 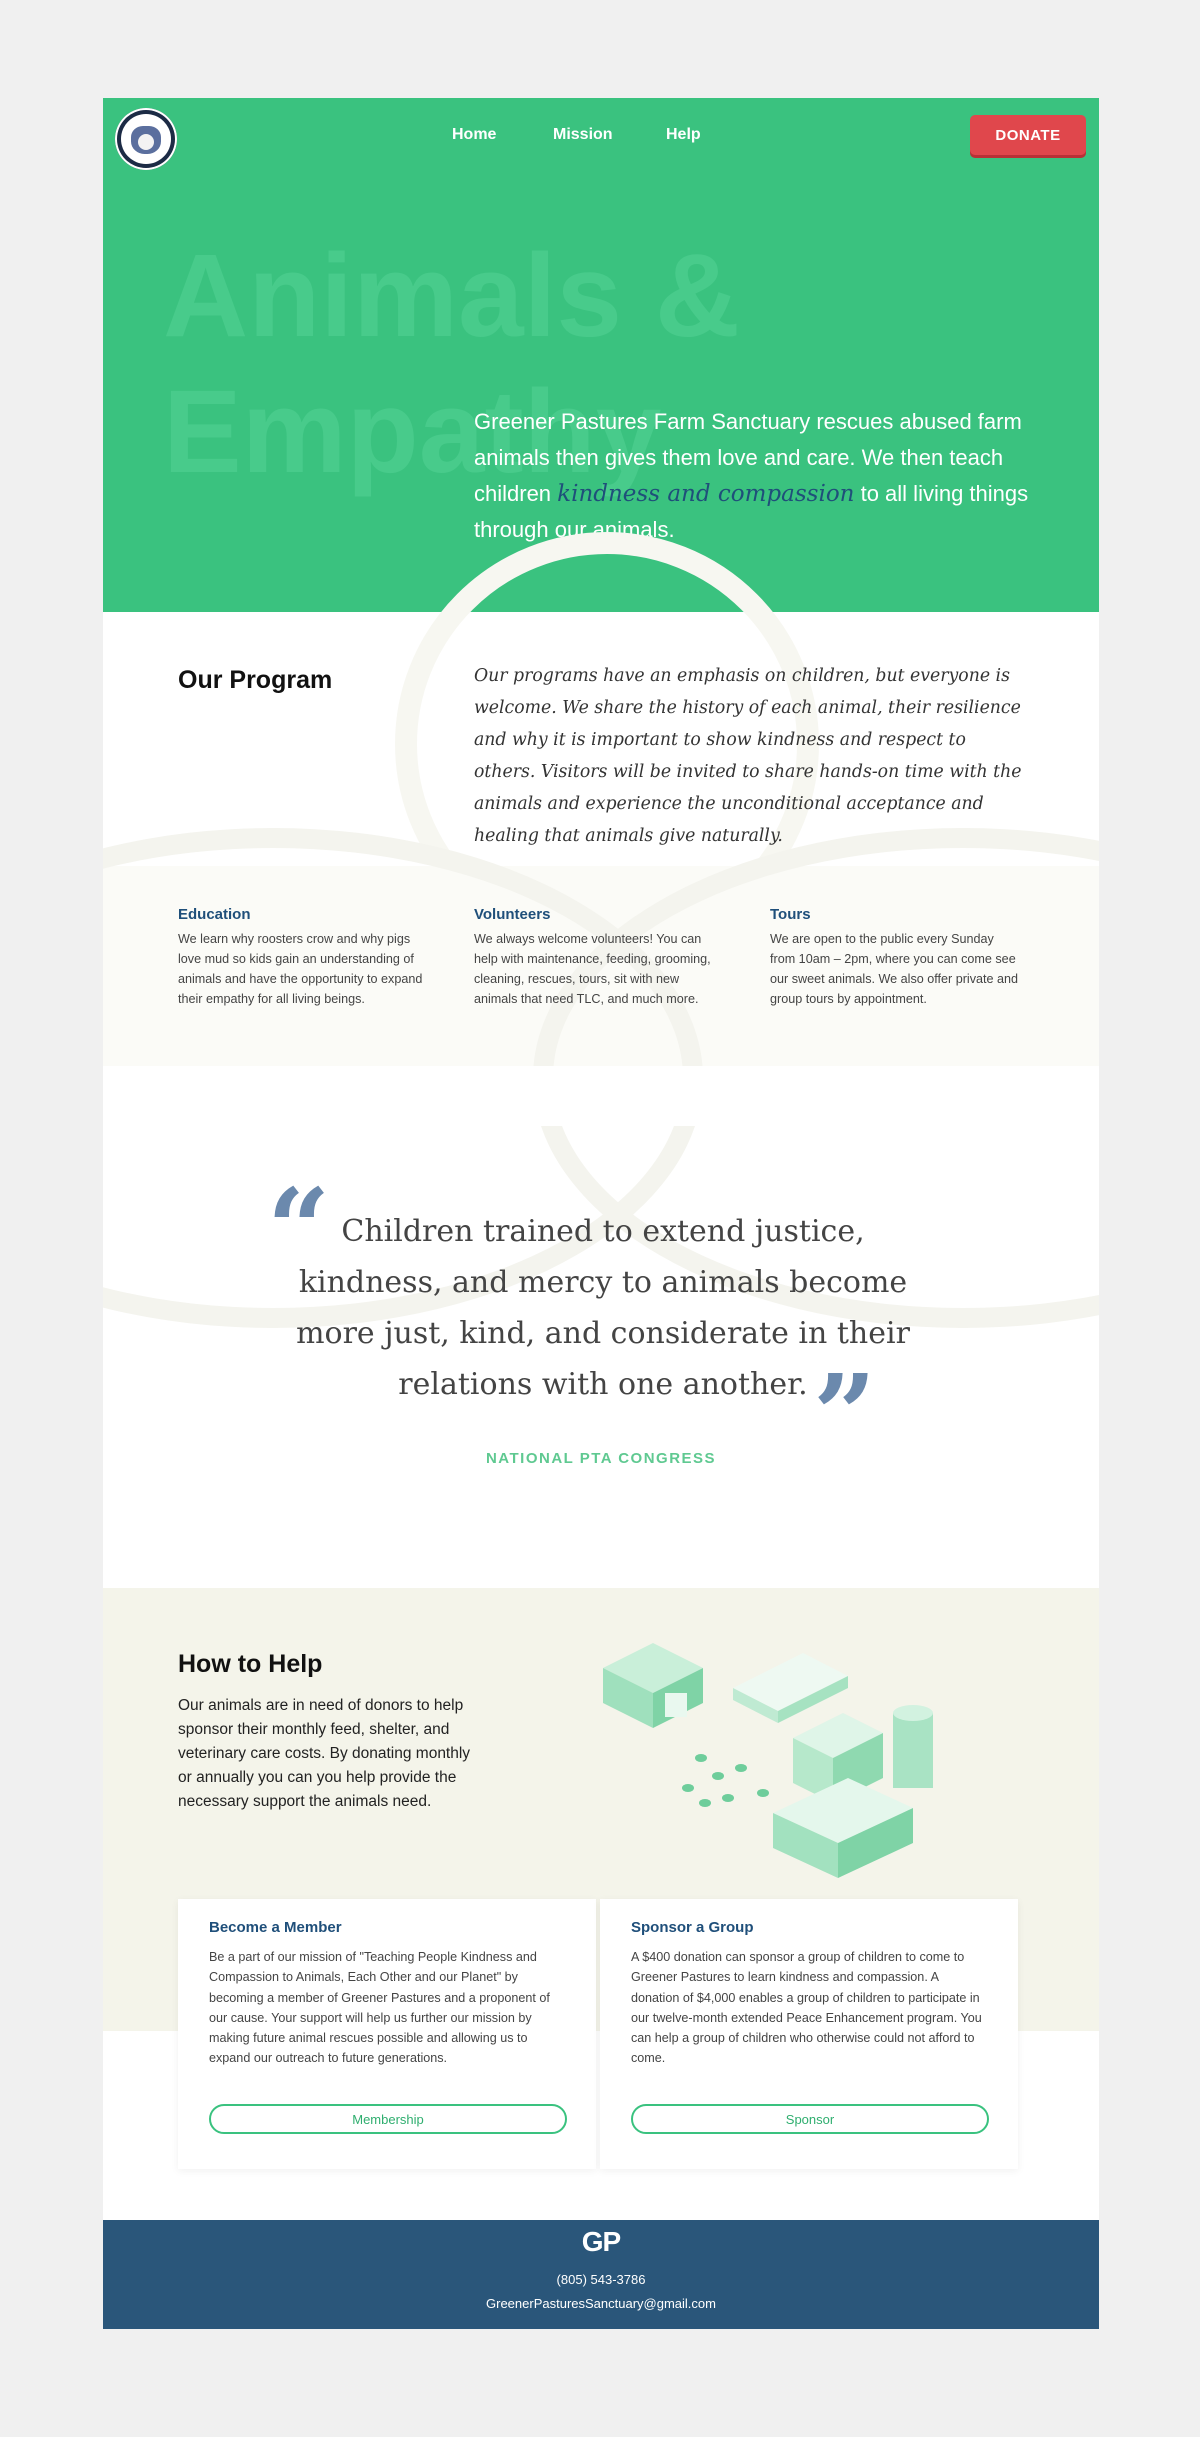 What do you see at coordinates (653, 1685) in the screenshot?
I see `barn-left` at bounding box center [653, 1685].